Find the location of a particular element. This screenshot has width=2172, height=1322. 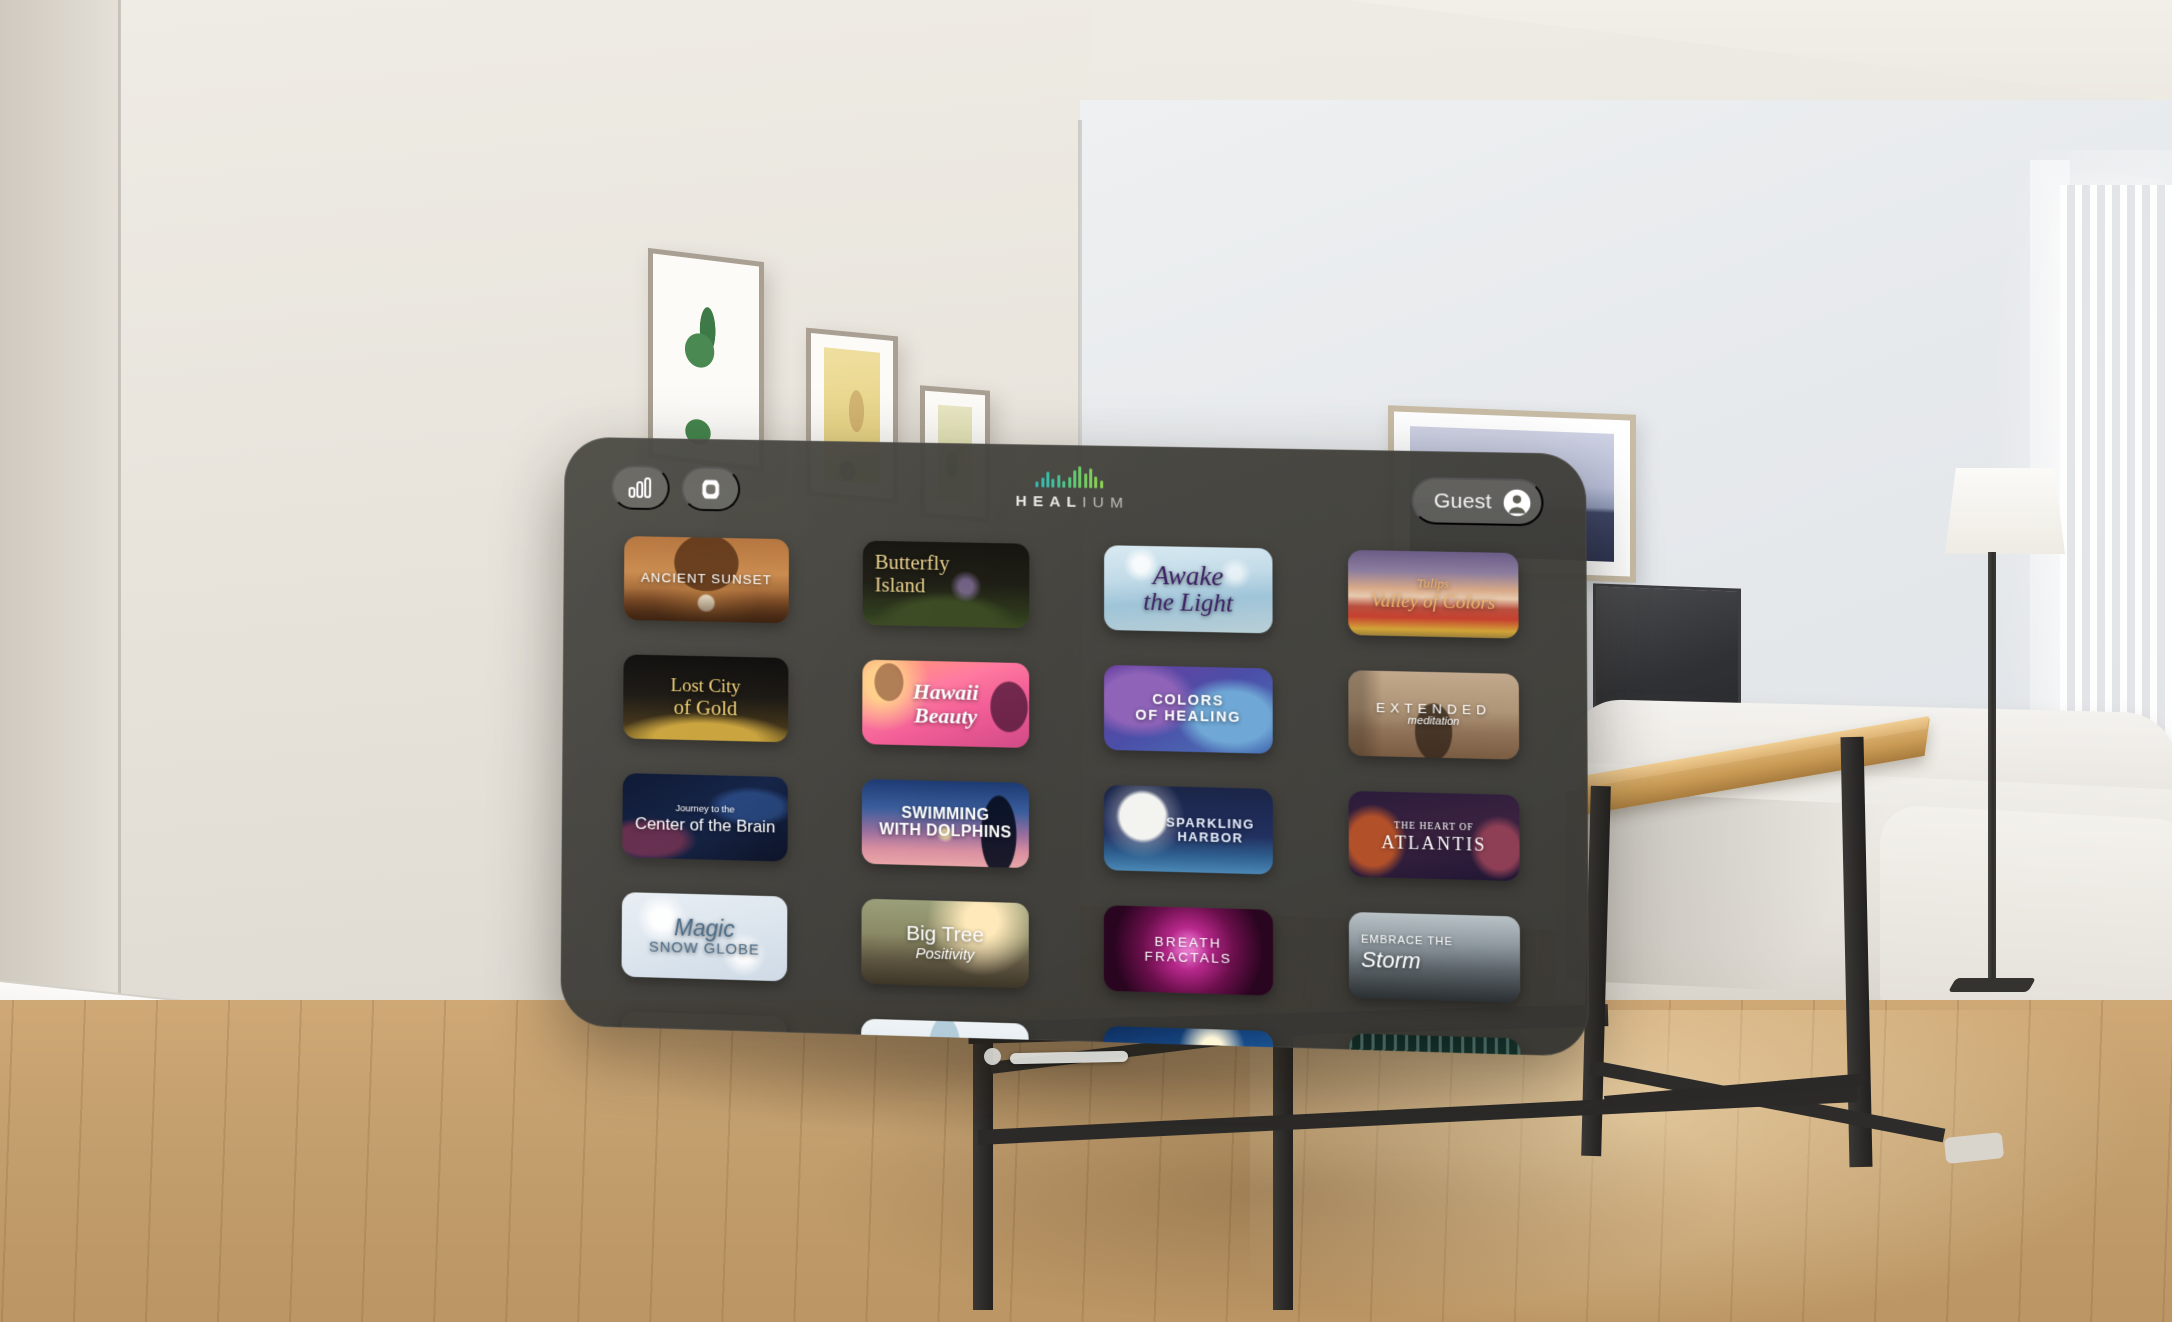

experience-card-title: Tulips is located at coordinates (1433, 583).